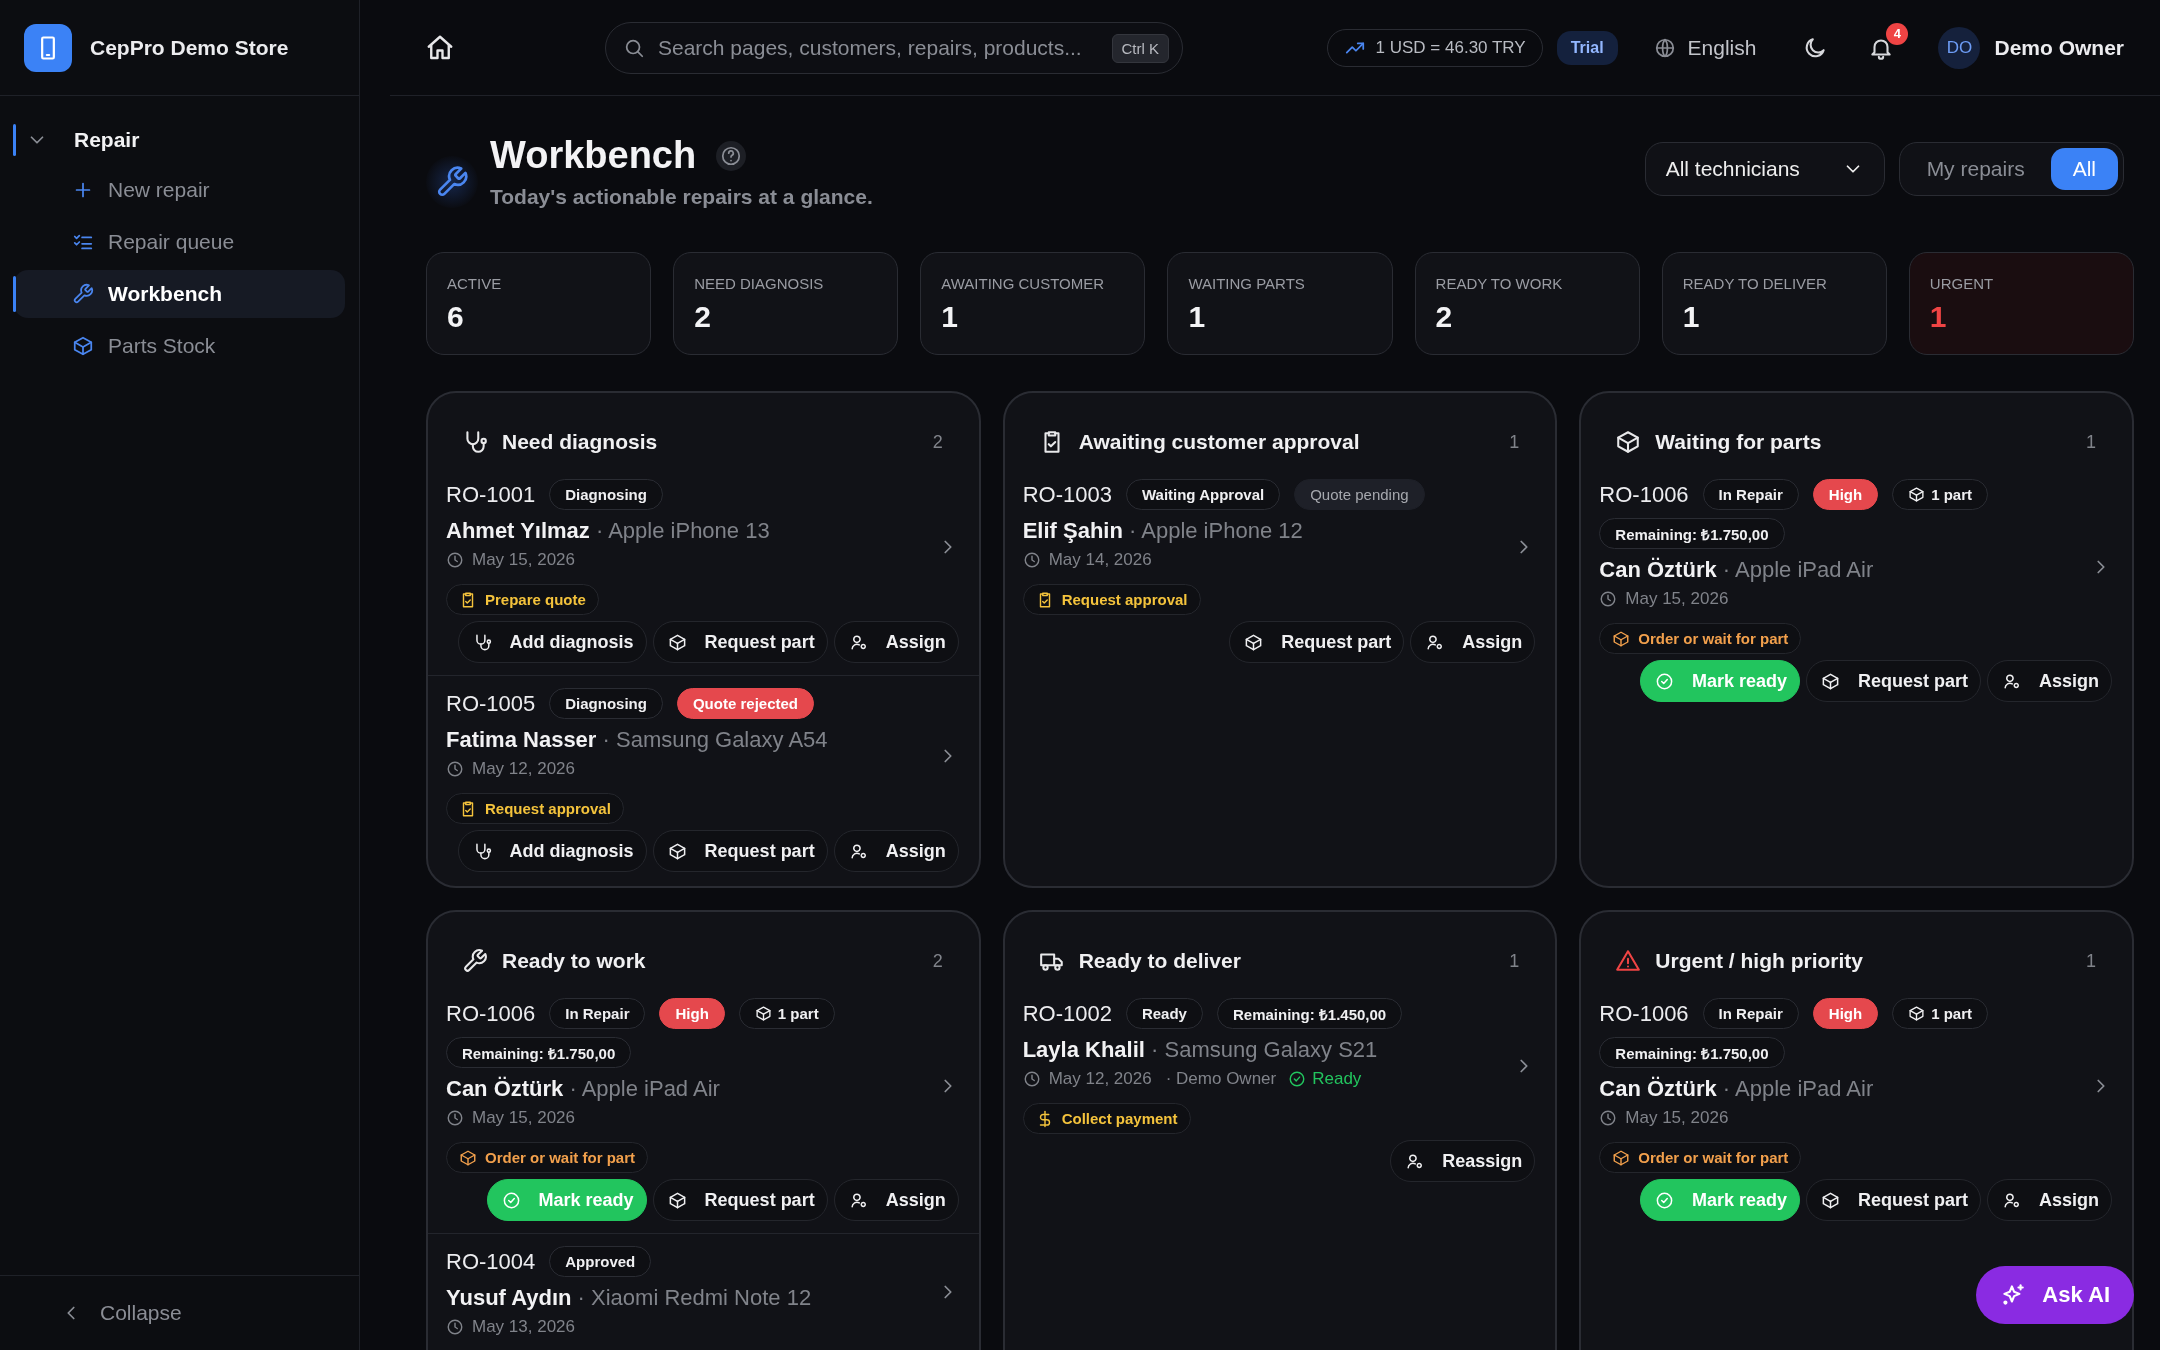 This screenshot has height=1350, width=2160. Describe the element at coordinates (1463, 1161) in the screenshot. I see `action-button: Reassign` at that location.